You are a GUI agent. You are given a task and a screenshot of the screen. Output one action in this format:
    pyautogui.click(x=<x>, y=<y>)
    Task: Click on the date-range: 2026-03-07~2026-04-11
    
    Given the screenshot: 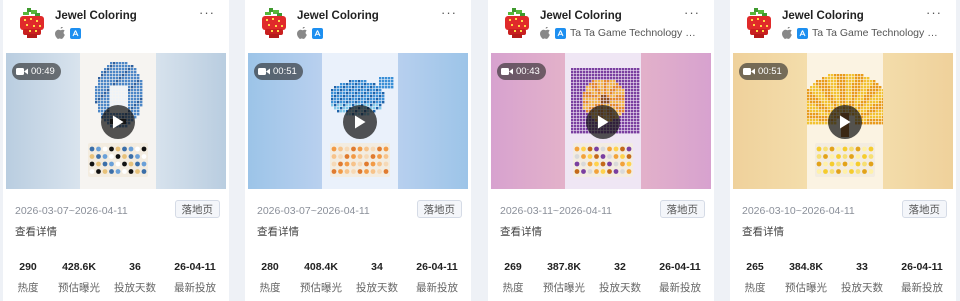 What is the action you would take?
    pyautogui.click(x=71, y=211)
    